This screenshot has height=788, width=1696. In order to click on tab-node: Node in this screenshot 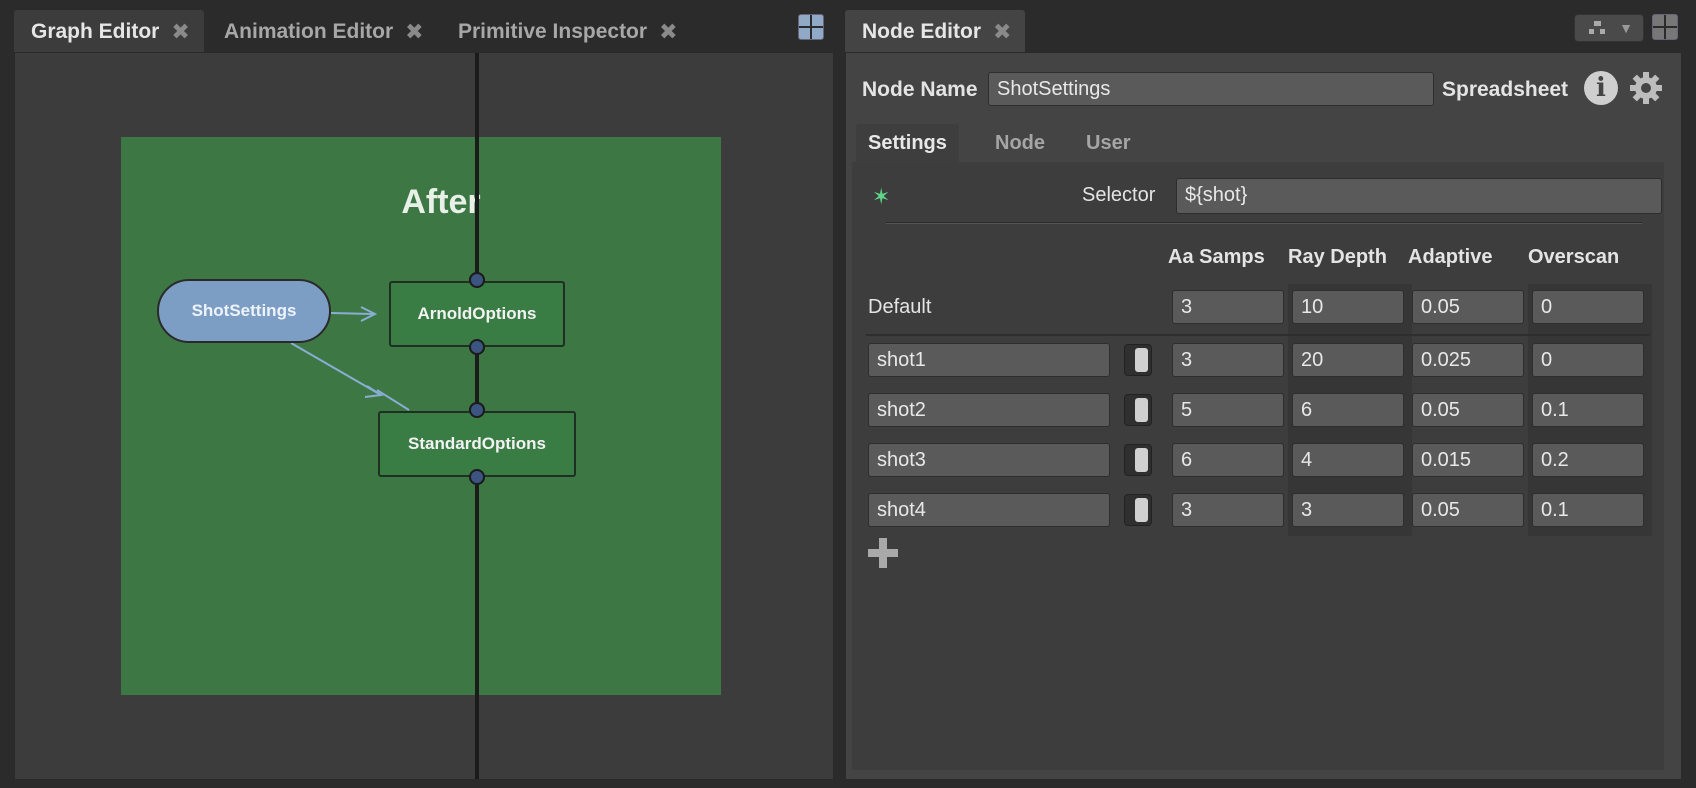, I will do `click(1020, 143)`.